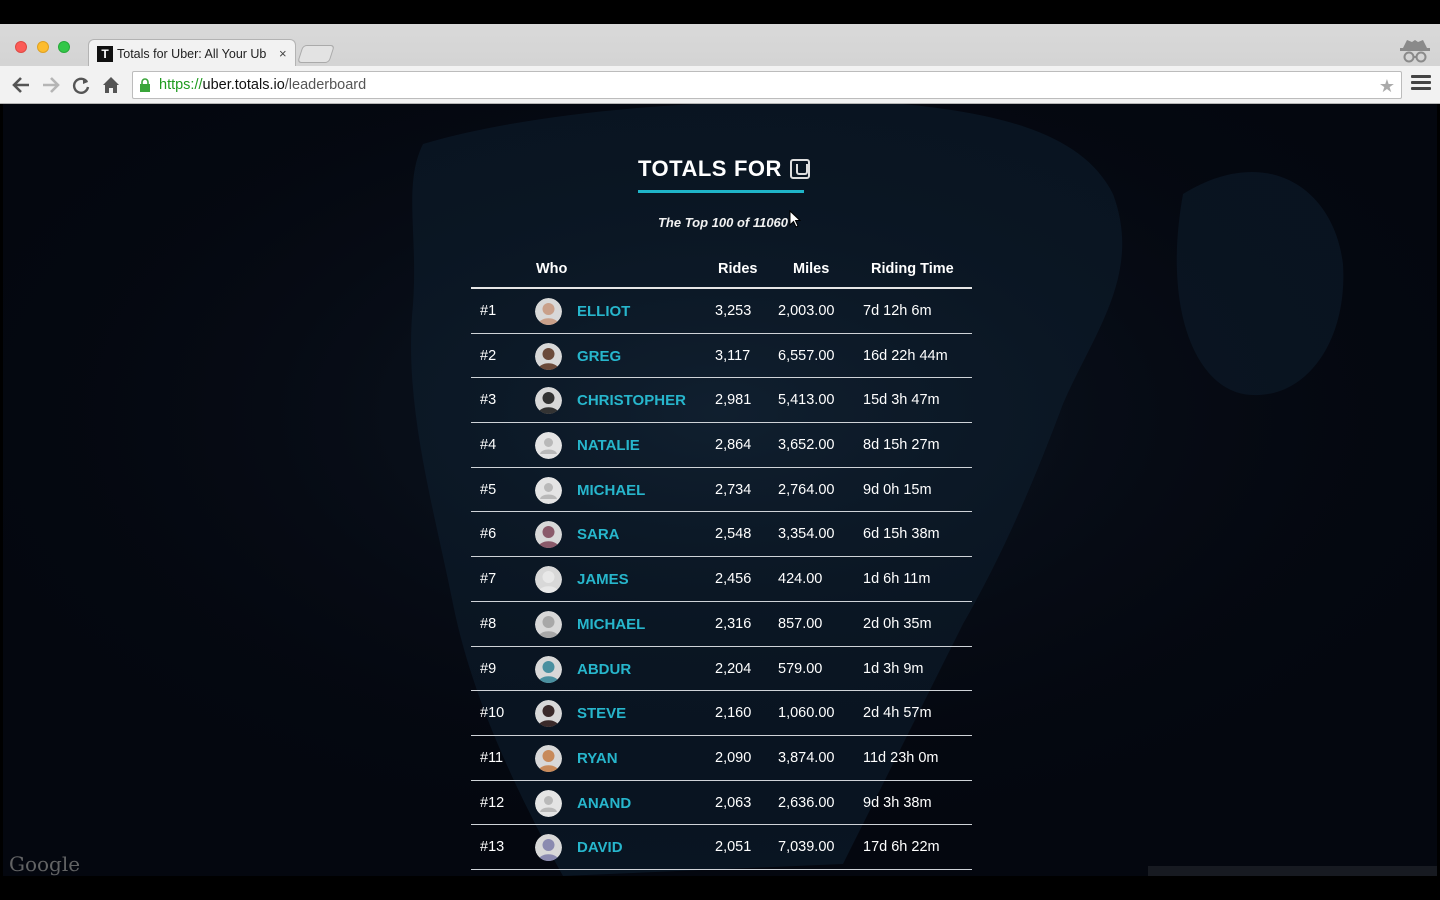 The height and width of the screenshot is (900, 1440). What do you see at coordinates (757, 168) in the screenshot?
I see `logo-text-light: FOR` at bounding box center [757, 168].